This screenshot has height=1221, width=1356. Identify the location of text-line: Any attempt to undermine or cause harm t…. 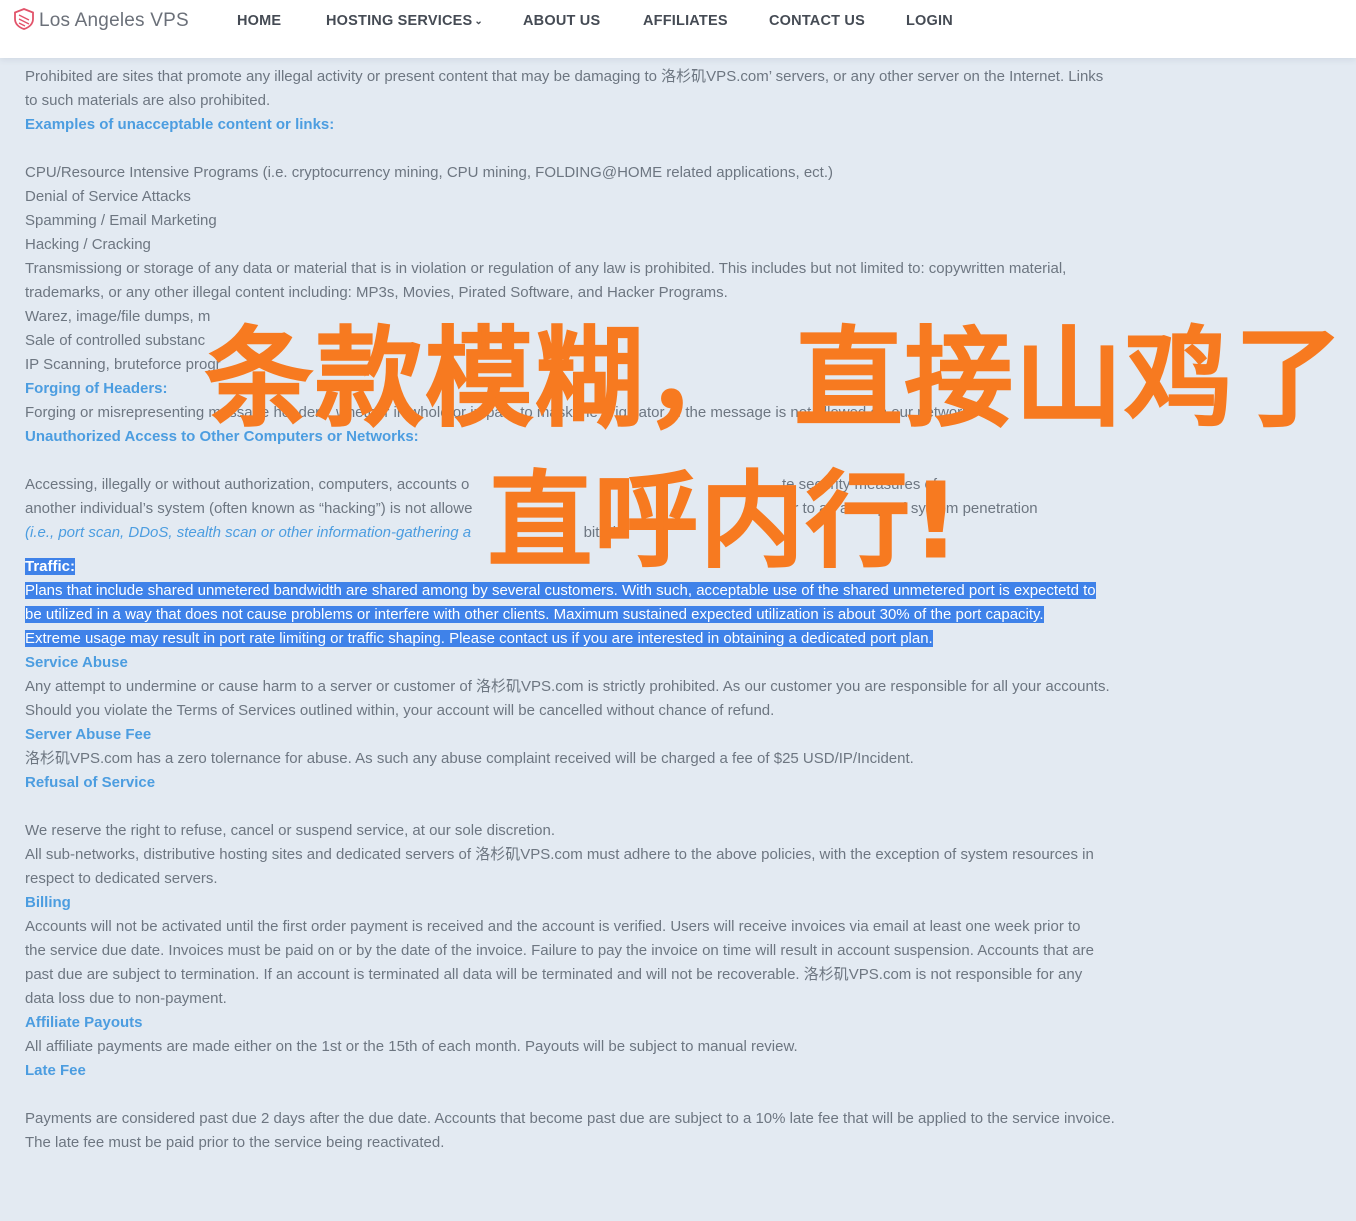
(567, 686).